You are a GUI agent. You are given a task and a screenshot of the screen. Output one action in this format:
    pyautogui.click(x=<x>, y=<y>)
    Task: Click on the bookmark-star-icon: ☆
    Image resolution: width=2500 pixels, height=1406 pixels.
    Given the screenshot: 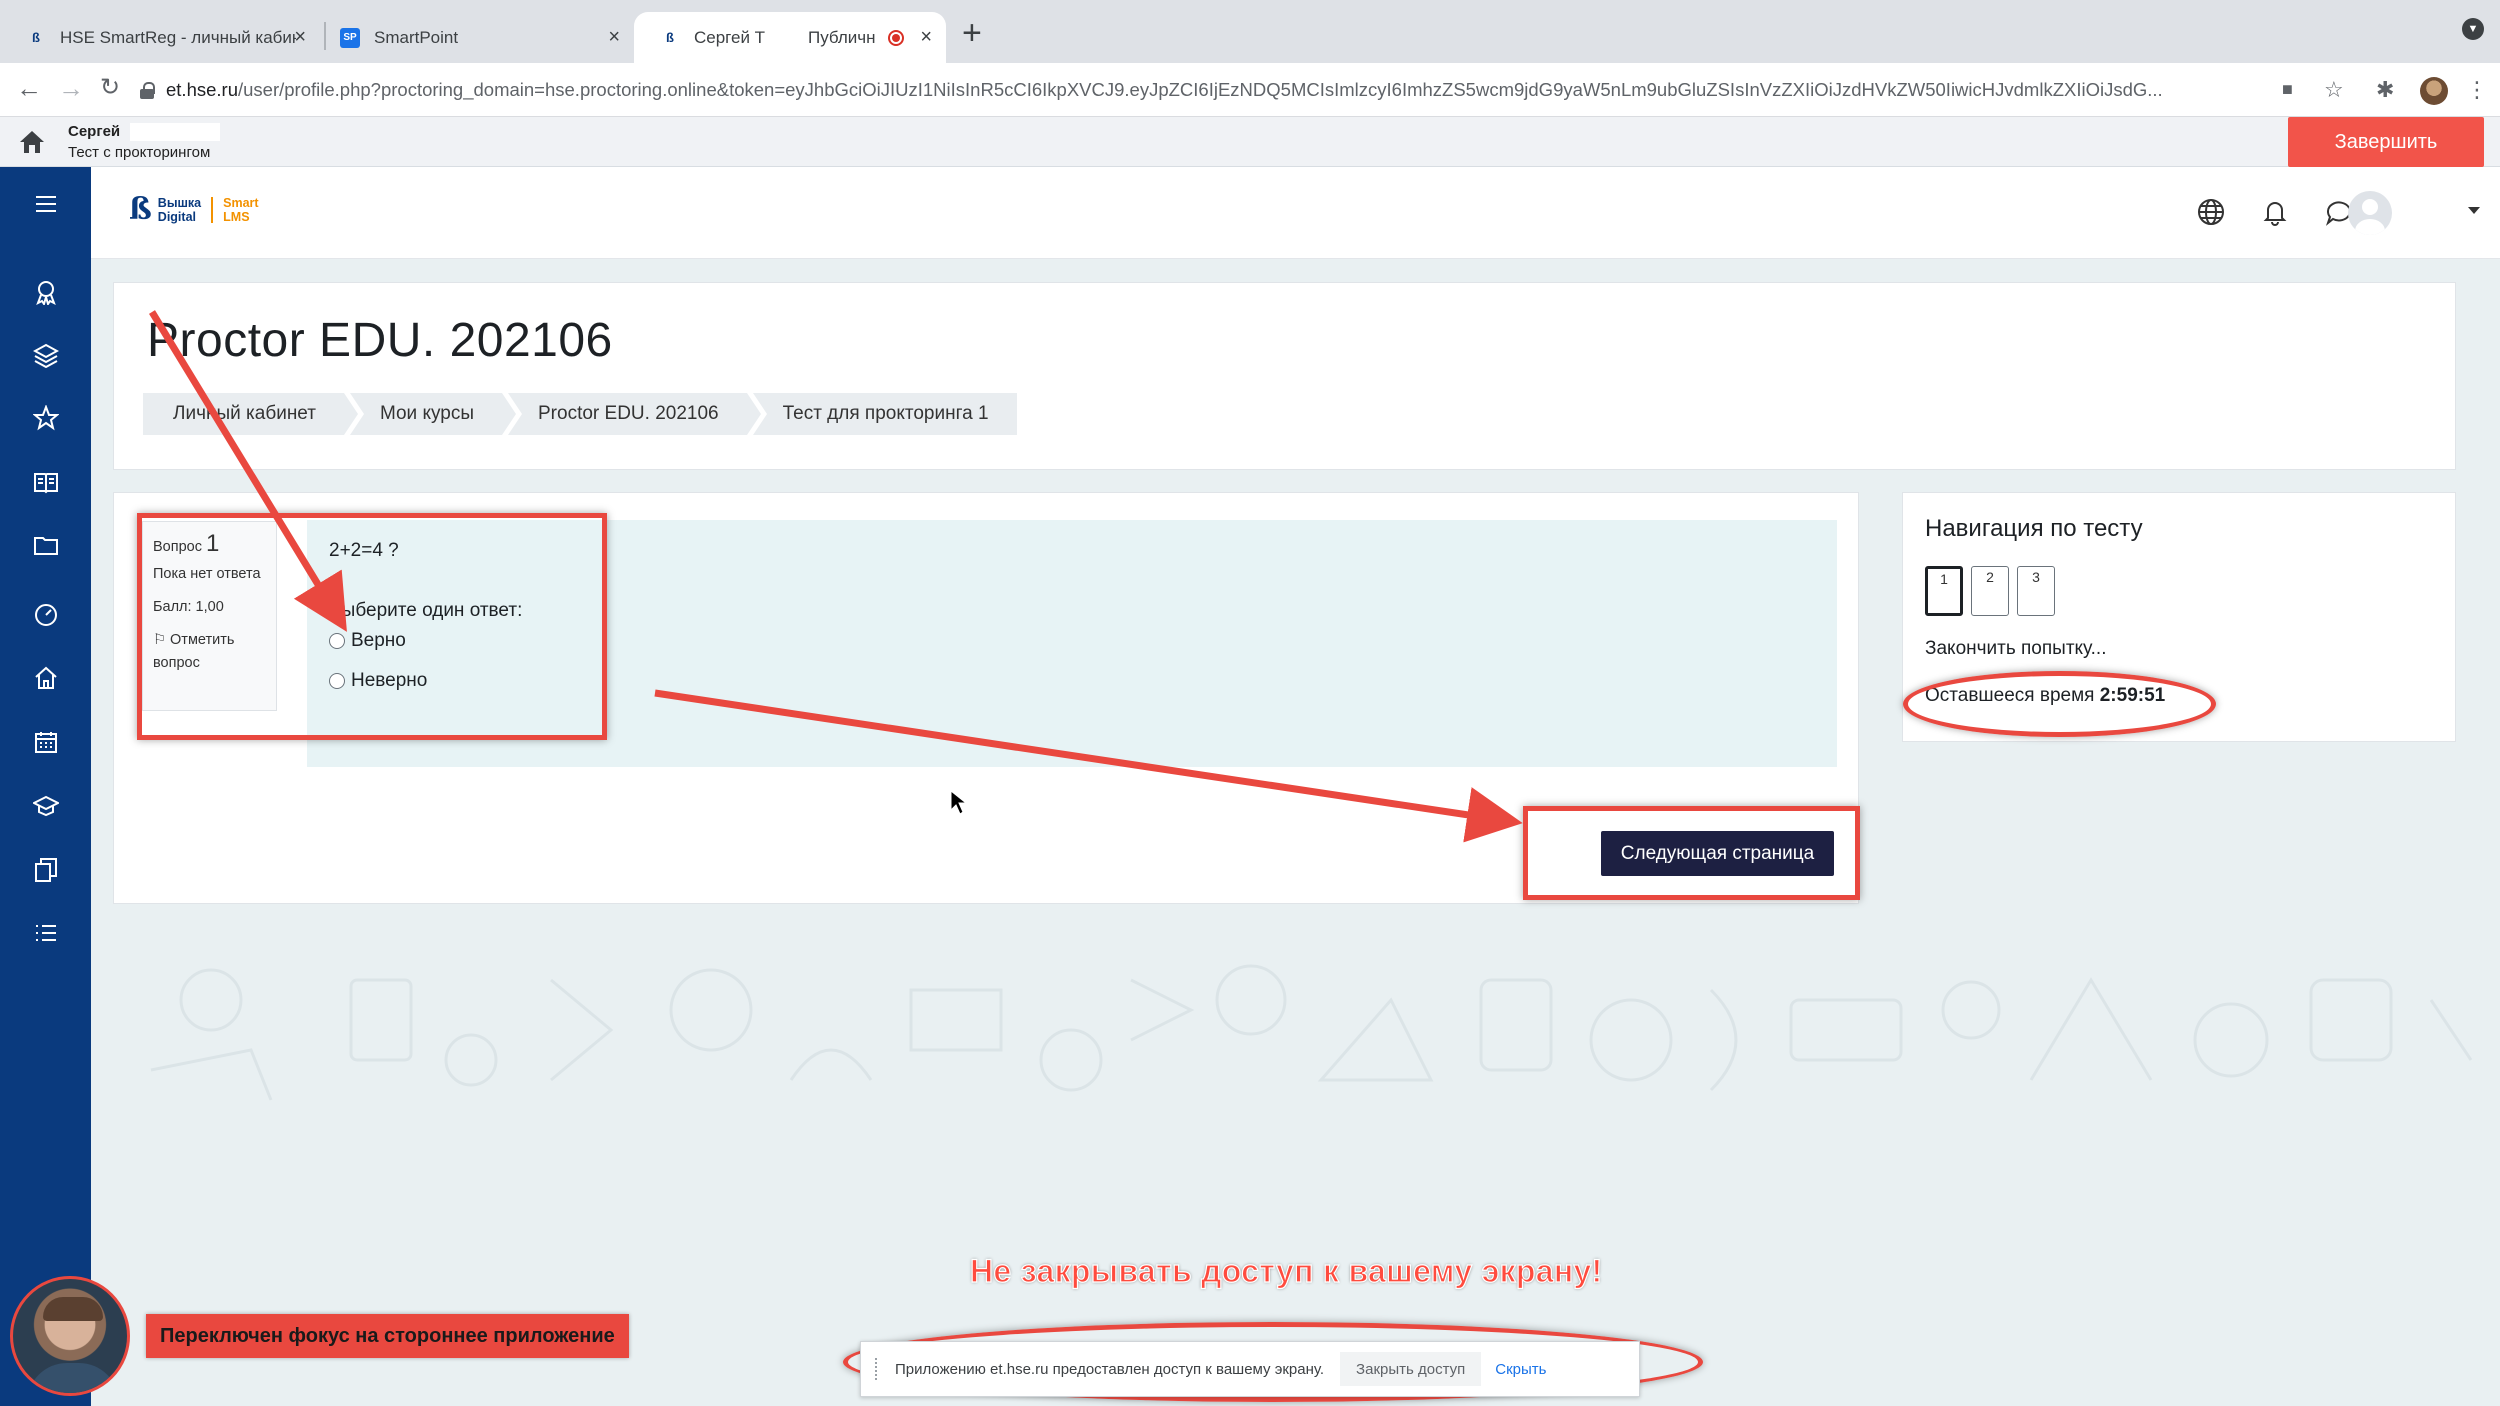 What is the action you would take?
    pyautogui.click(x=2334, y=90)
    